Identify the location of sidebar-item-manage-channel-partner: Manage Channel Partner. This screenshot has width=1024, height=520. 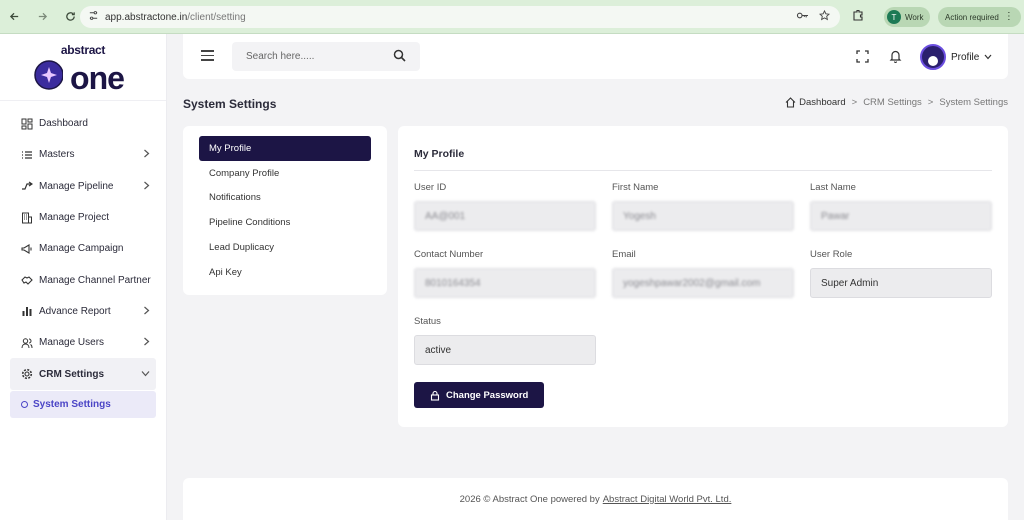
(83, 279).